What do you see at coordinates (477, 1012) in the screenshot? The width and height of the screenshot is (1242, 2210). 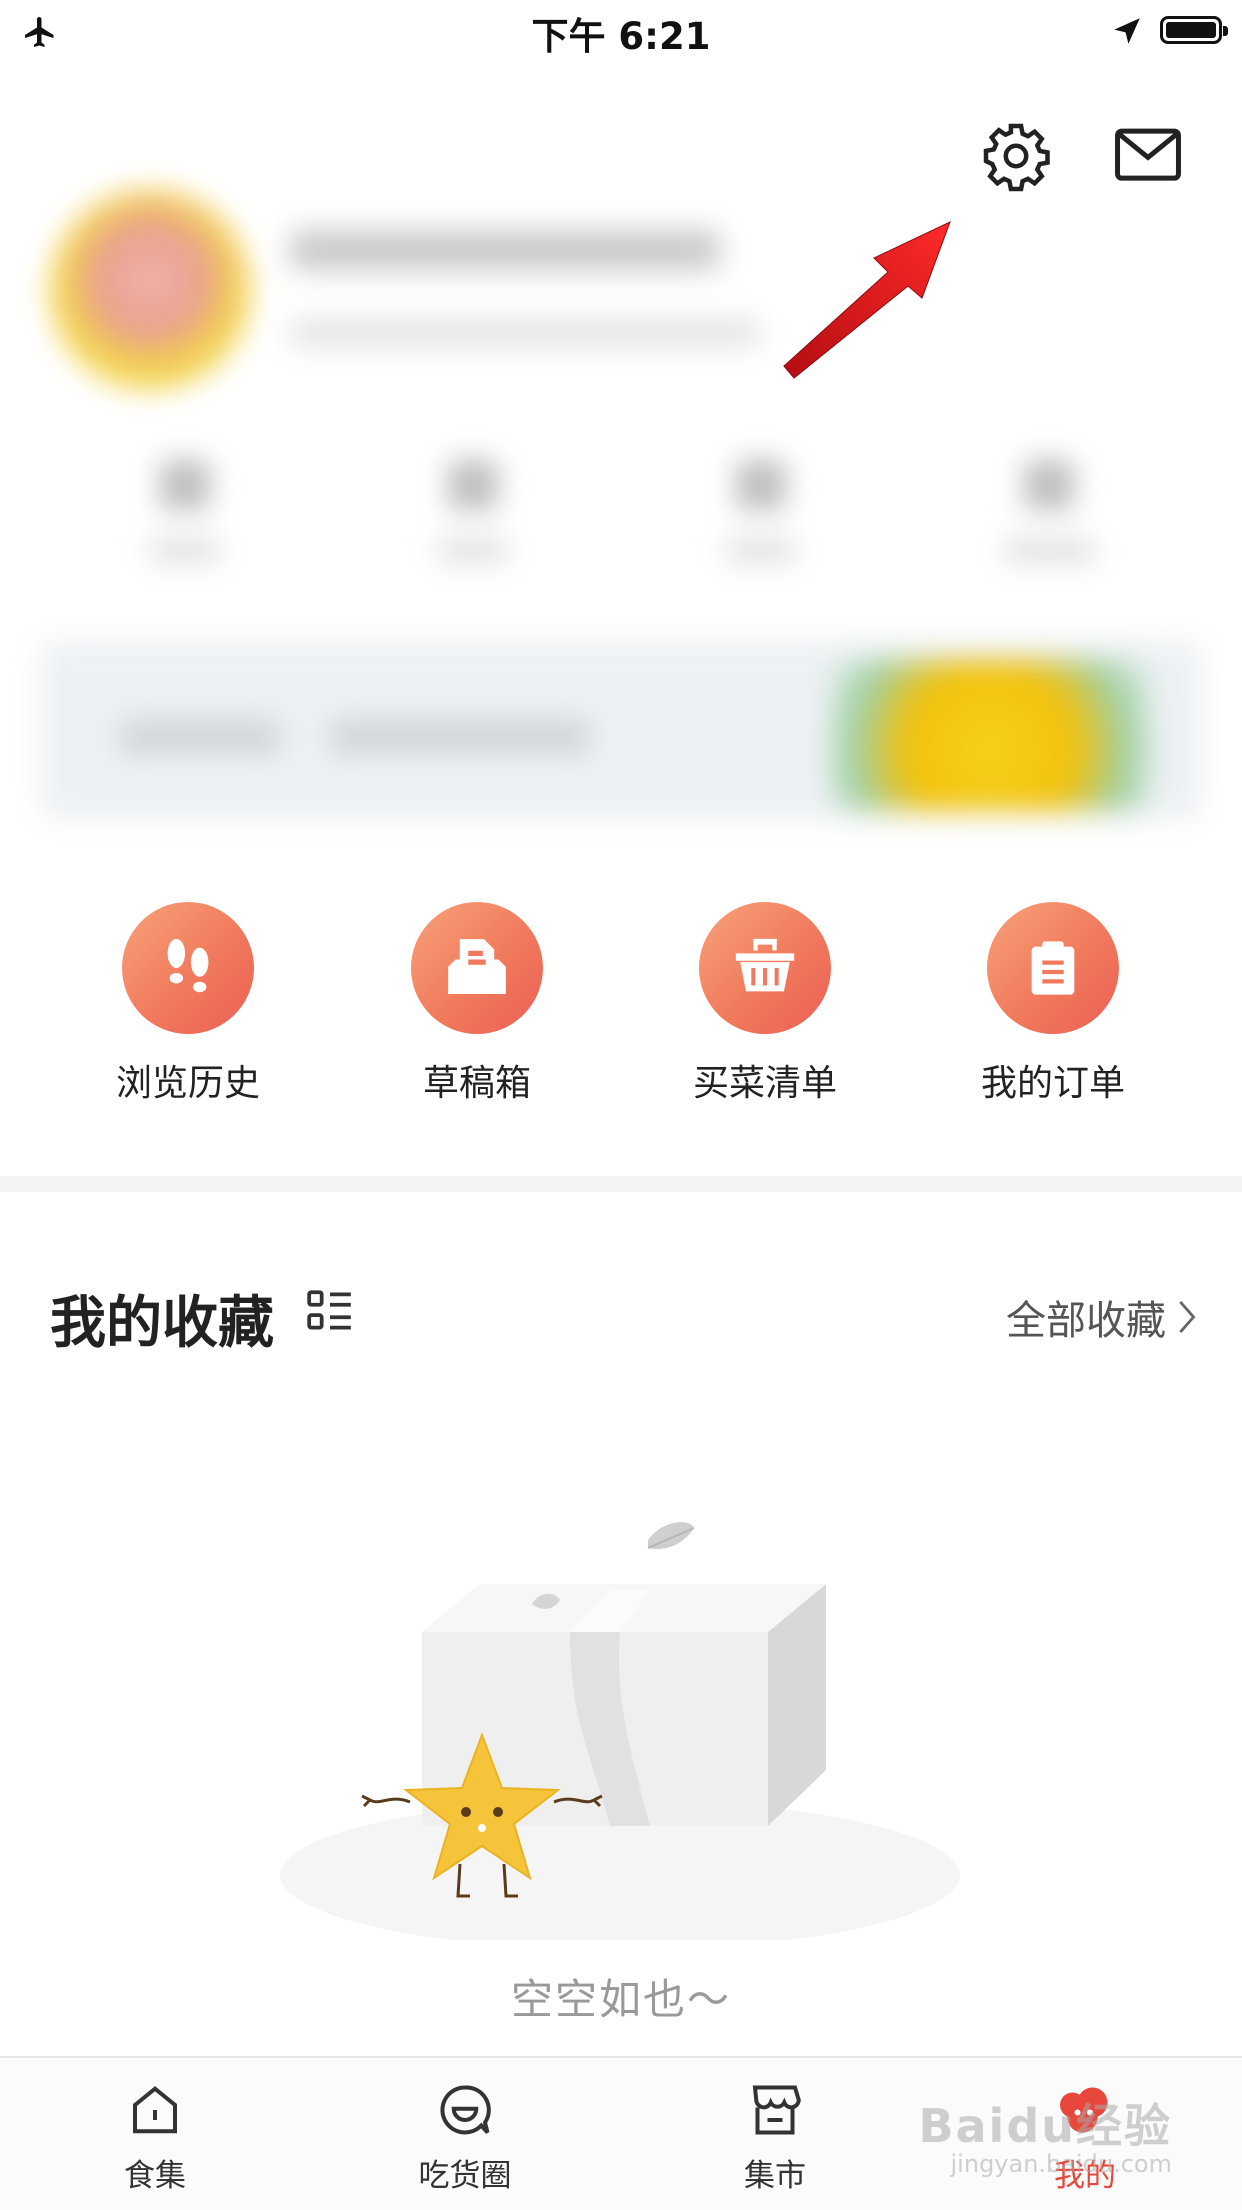 I see `shortcut-drafts: 草稿箱` at bounding box center [477, 1012].